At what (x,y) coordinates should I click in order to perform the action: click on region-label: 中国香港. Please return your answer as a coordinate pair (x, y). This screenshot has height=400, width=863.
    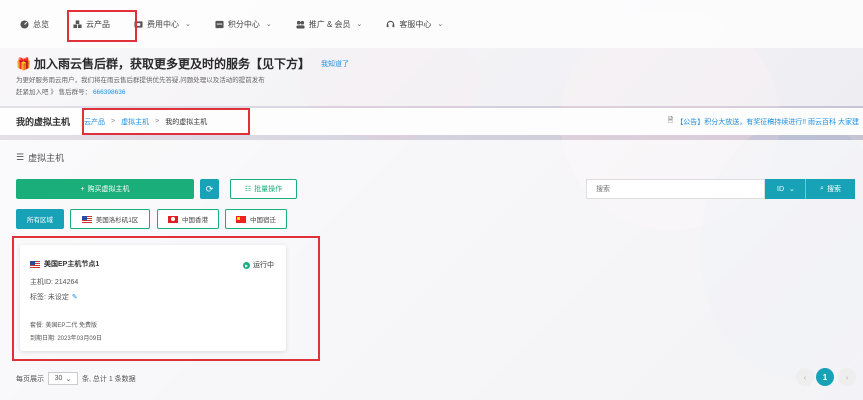
    Looking at the image, I should click on (195, 220).